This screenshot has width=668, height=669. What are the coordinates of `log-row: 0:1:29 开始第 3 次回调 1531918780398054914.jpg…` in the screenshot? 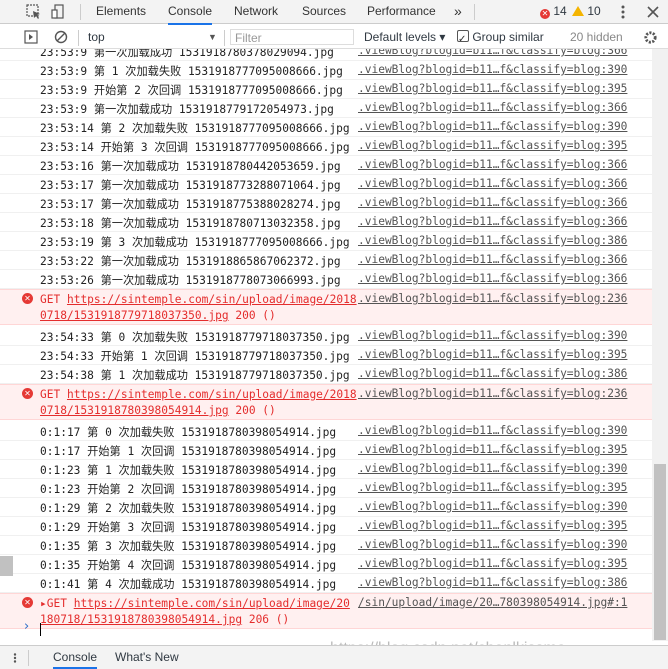 It's located at (326, 526).